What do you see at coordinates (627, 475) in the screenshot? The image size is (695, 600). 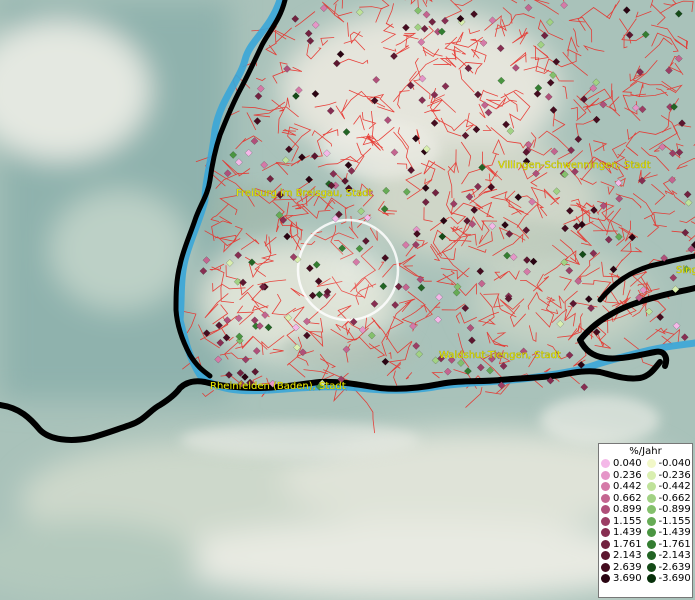 I see `legend-value: 0.236` at bounding box center [627, 475].